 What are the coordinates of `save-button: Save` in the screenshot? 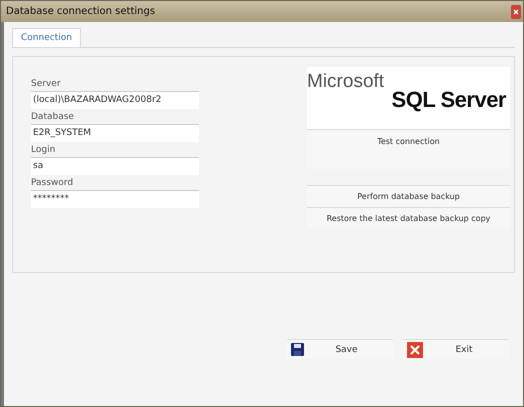 It's located at (340, 349).